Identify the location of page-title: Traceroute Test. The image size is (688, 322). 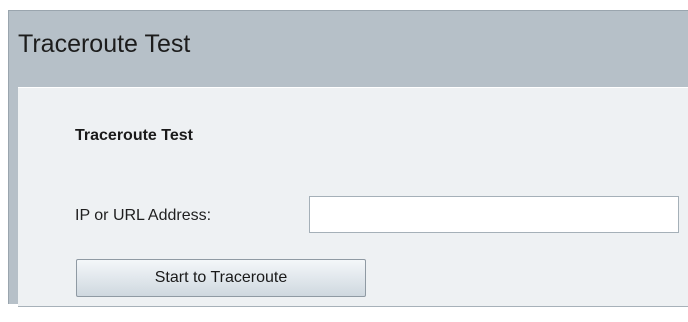
(104, 44).